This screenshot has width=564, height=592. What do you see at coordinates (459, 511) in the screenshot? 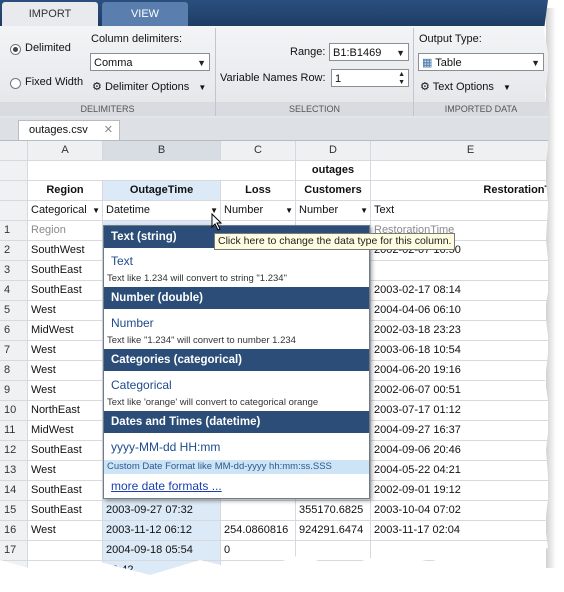
I see `table-cell-restoration: 2003-10-04 07:02` at bounding box center [459, 511].